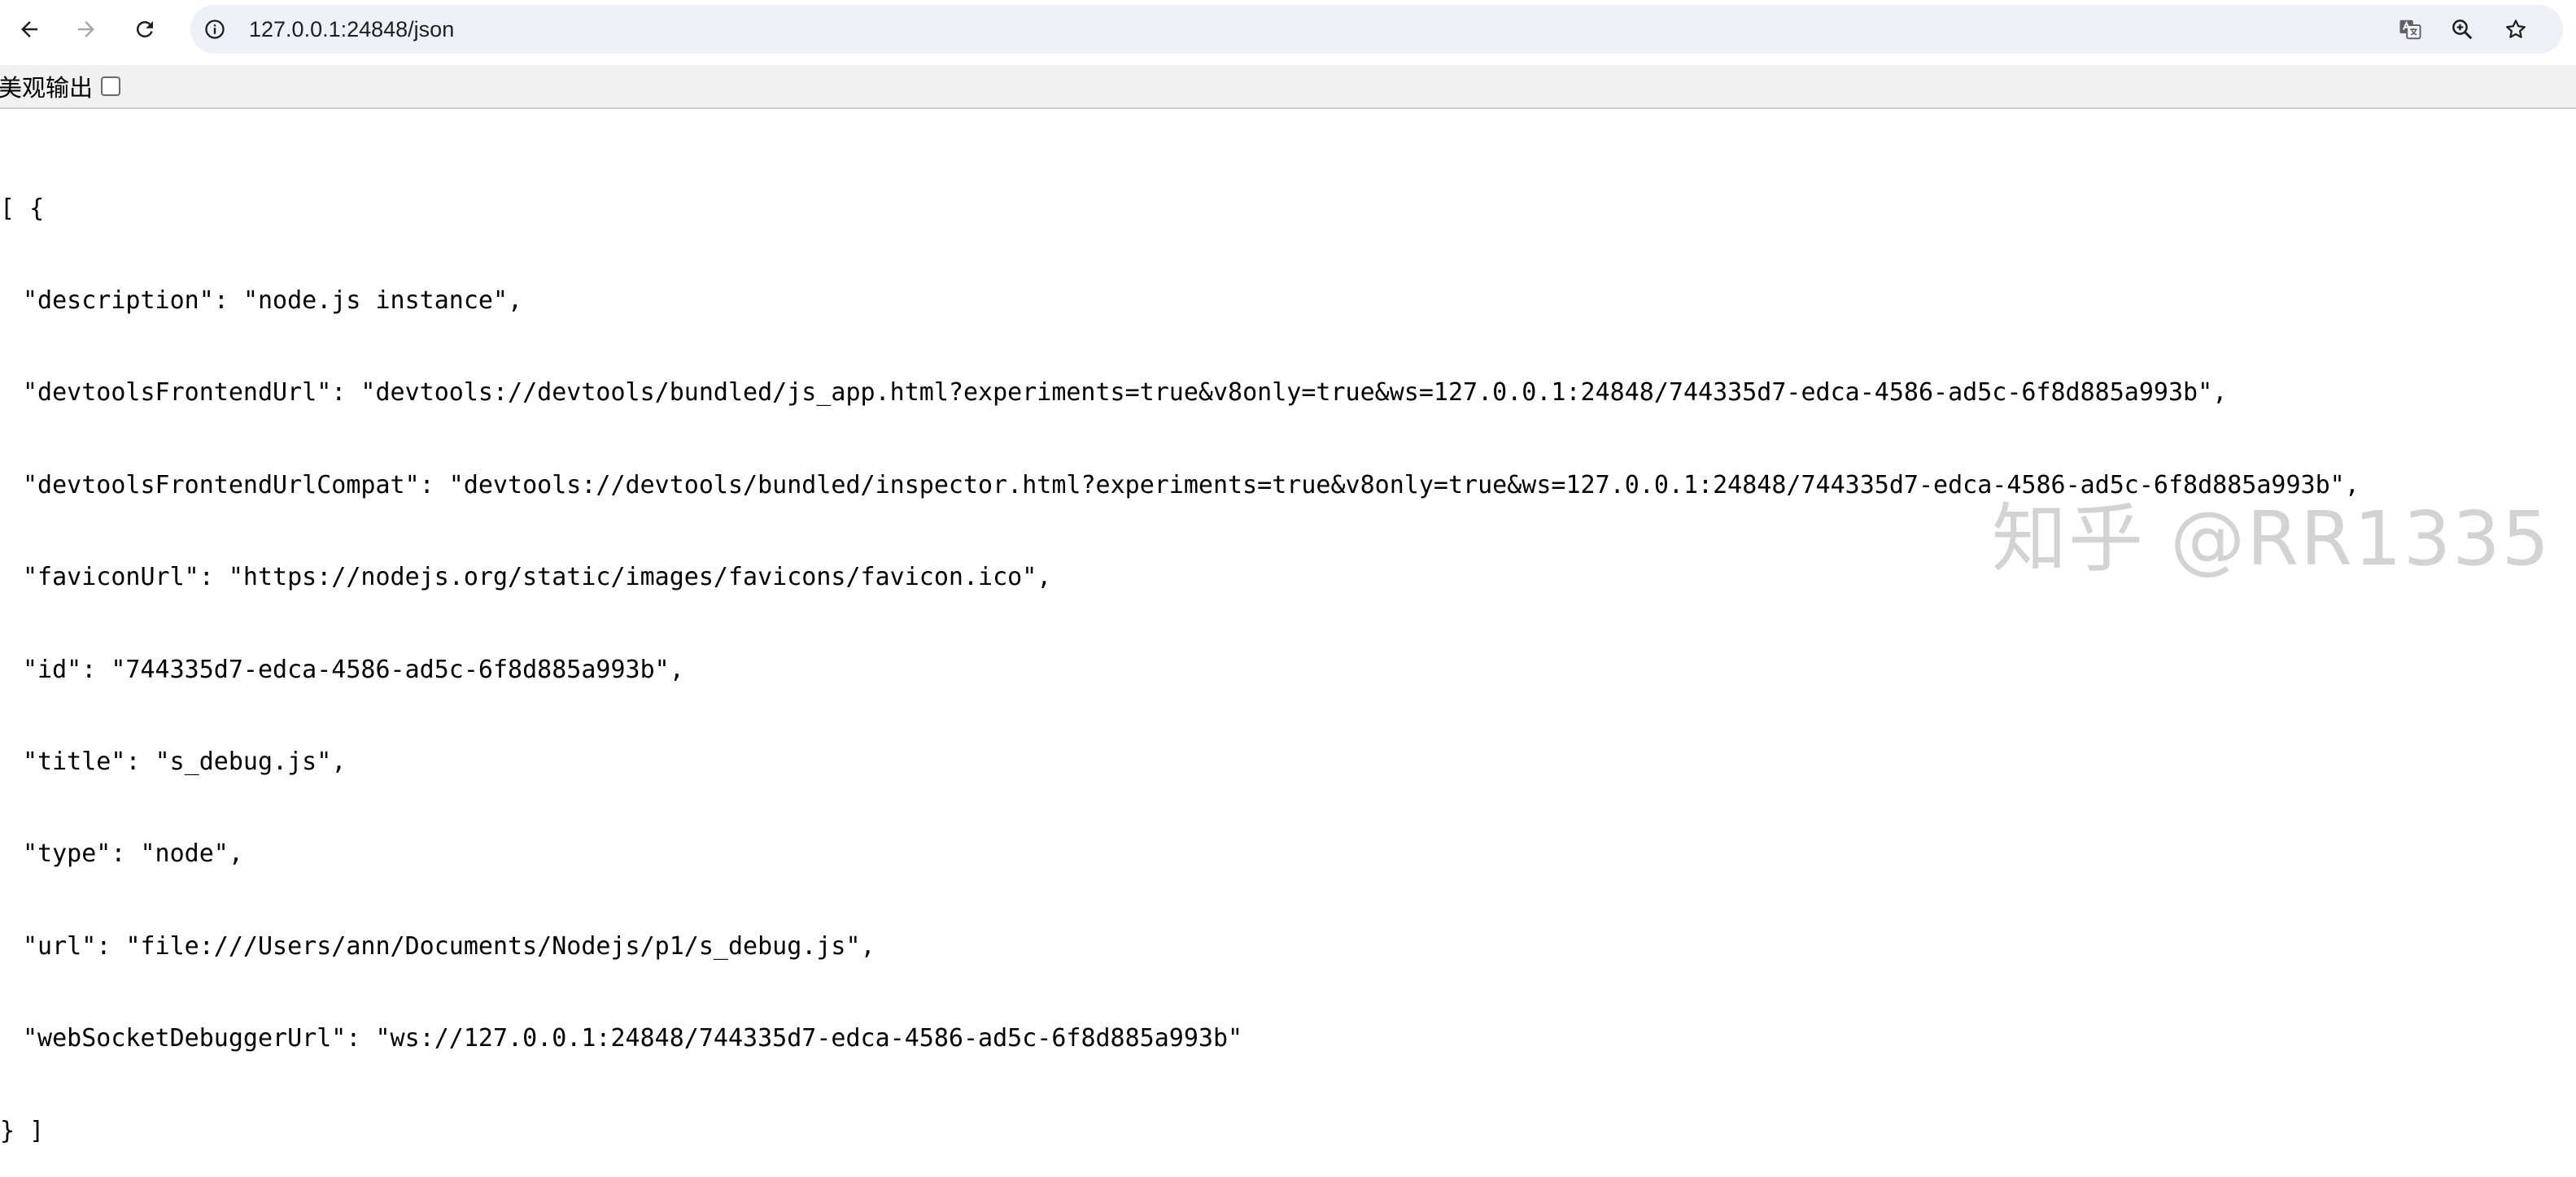  Describe the element at coordinates (67, 854) in the screenshot. I see `json-key: "type"` at that location.